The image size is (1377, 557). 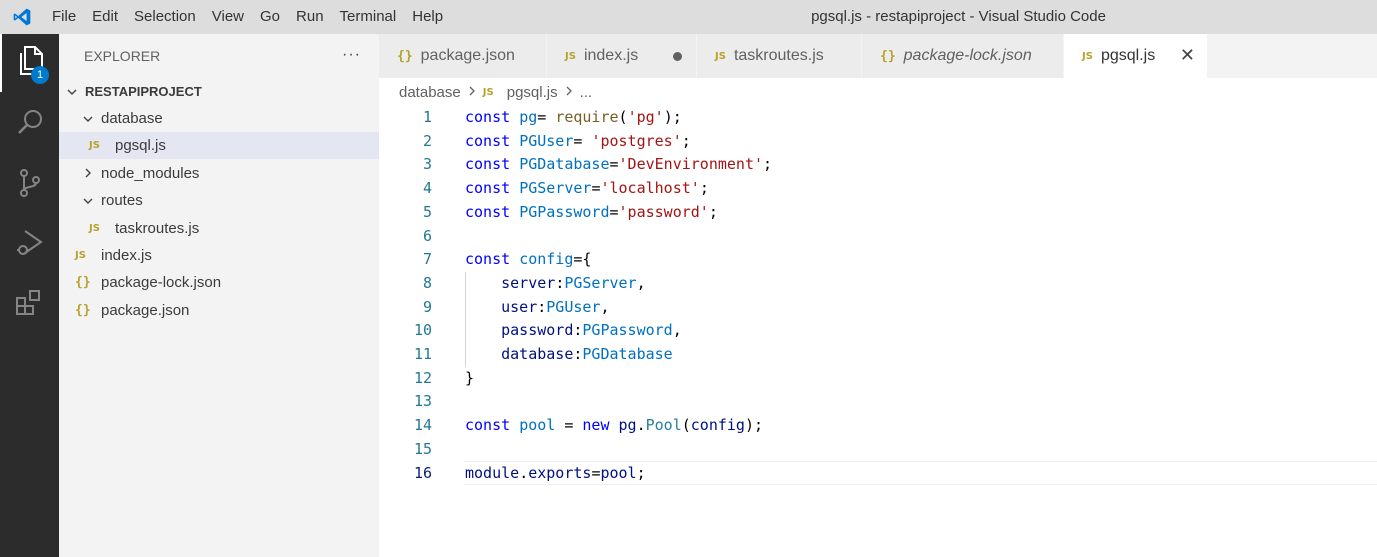 I want to click on code-line: 16 module.exports=pool;, so click(x=878, y=474).